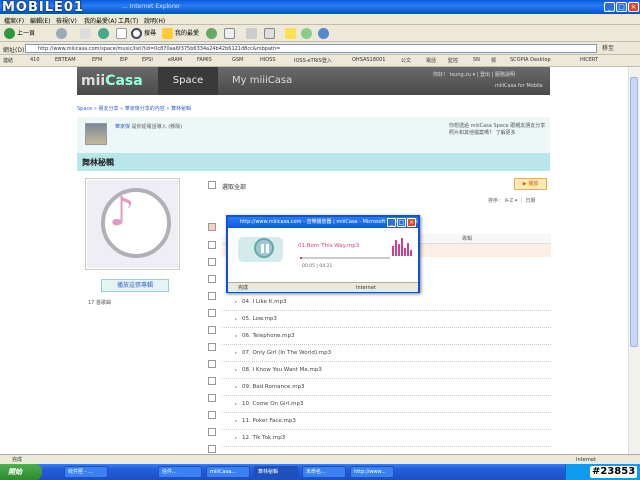  Describe the element at coordinates (320, 7) in the screenshot. I see `window-title-bar: MOBILE01 ... Internet Explorer _ □ ×` at that location.